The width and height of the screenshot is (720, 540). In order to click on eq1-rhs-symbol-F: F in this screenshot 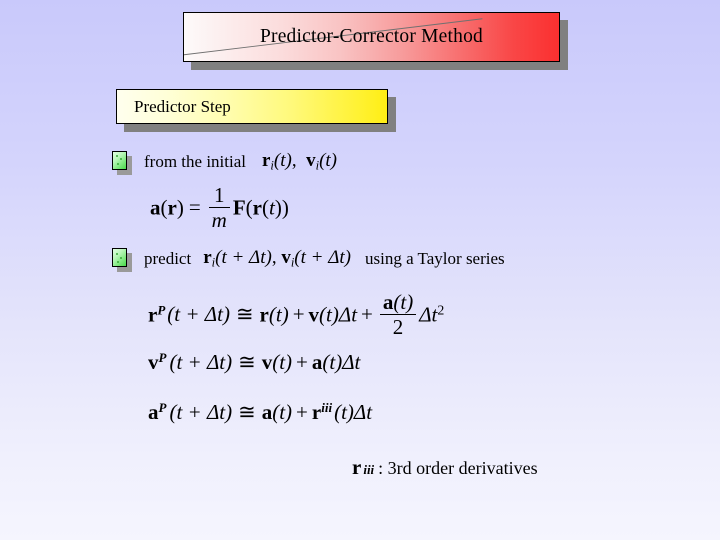, I will do `click(239, 207)`.